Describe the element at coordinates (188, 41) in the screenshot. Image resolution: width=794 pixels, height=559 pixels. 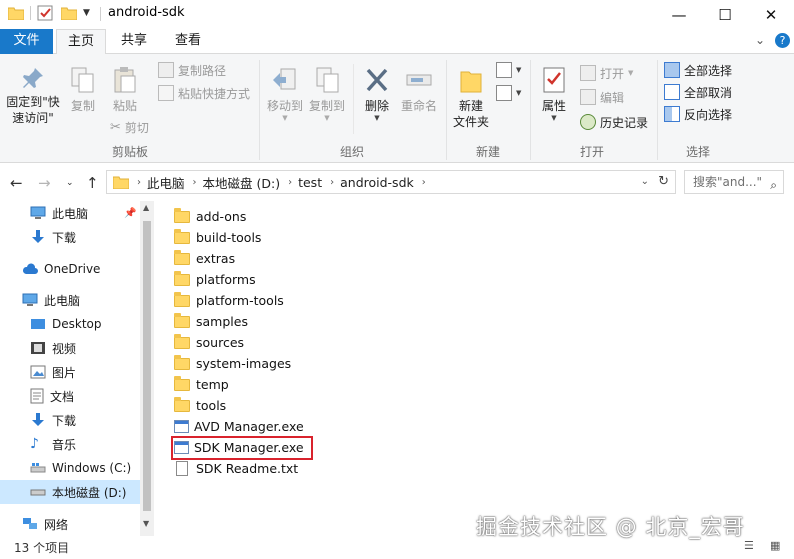
I see `tab-view: 查看` at that location.